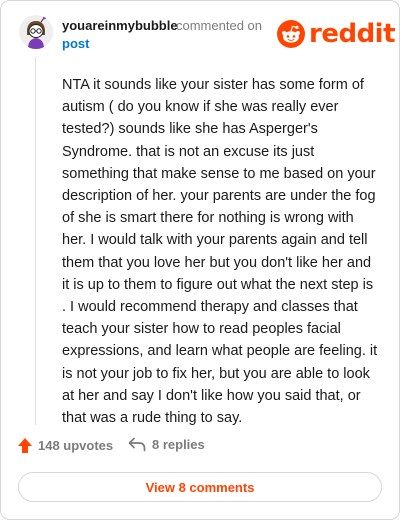 The width and height of the screenshot is (400, 520). I want to click on comment-action-text: commented on, so click(219, 25).